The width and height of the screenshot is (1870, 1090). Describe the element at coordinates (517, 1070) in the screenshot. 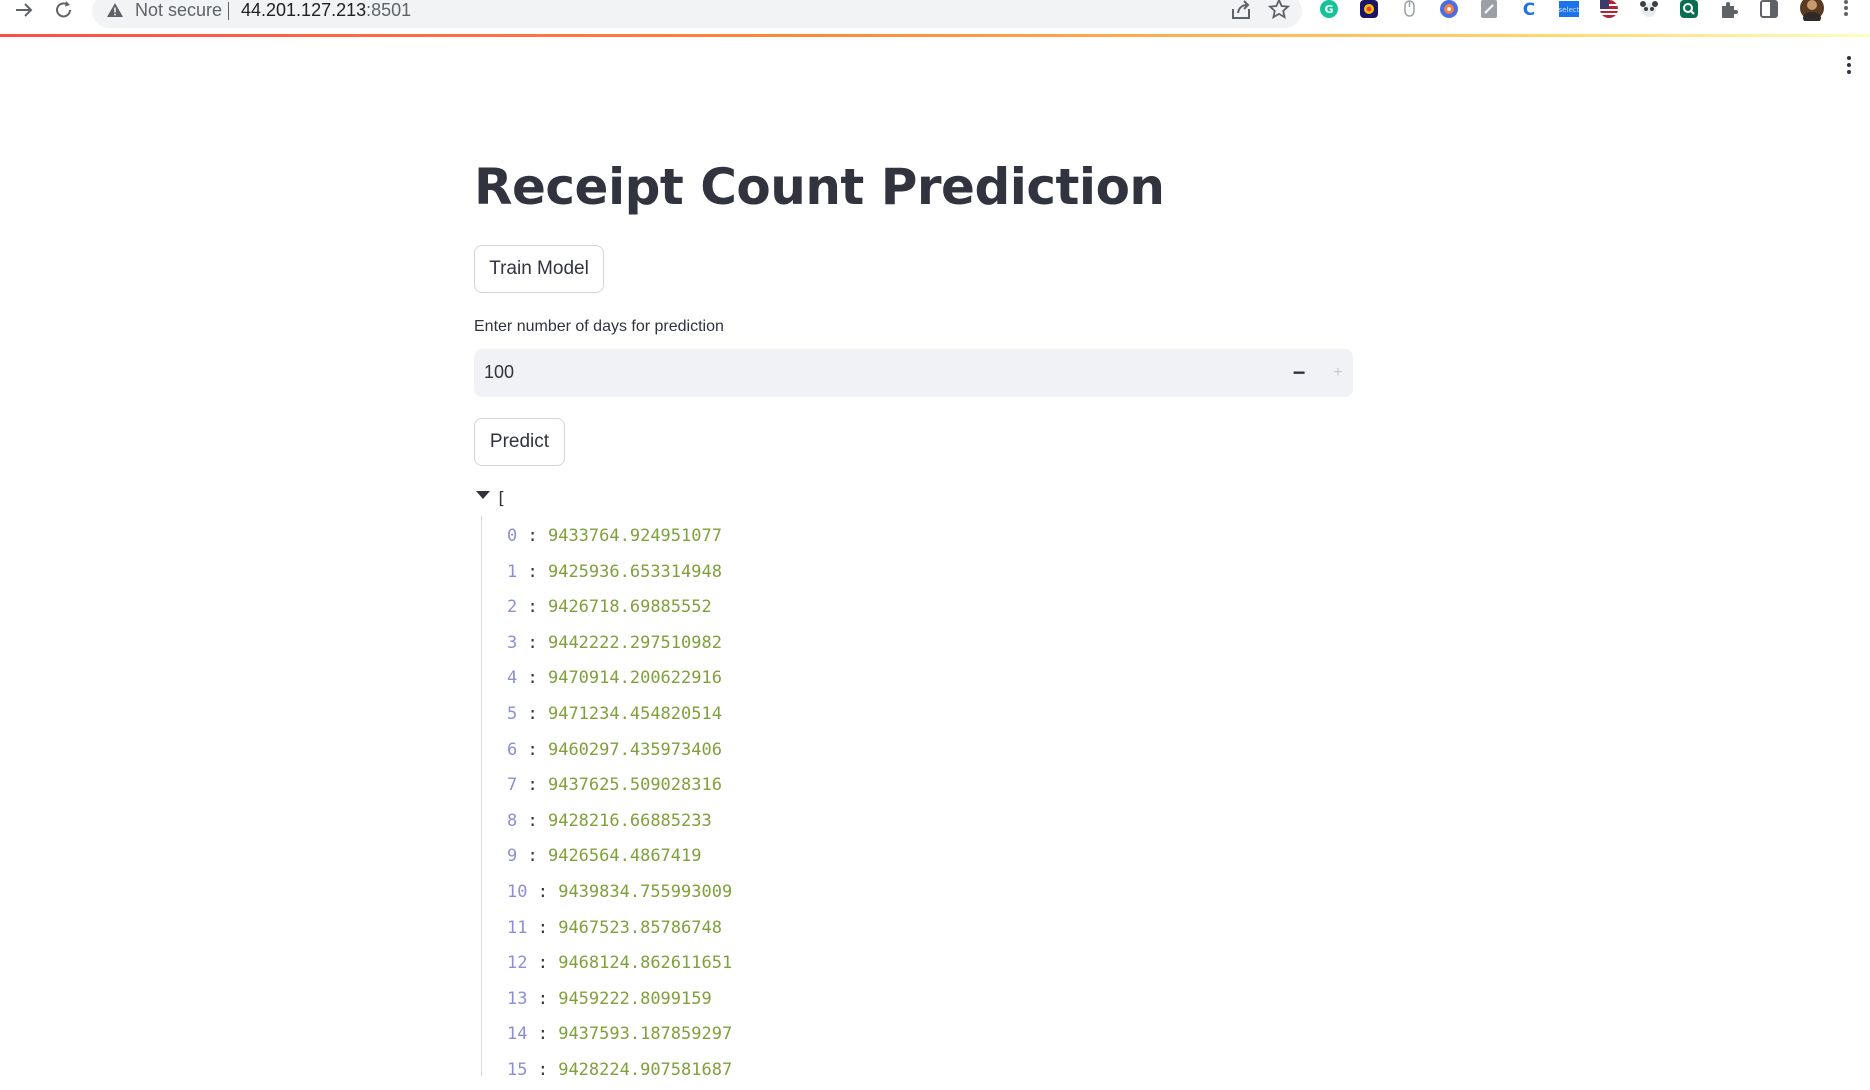

I see `json-index: 15` at that location.